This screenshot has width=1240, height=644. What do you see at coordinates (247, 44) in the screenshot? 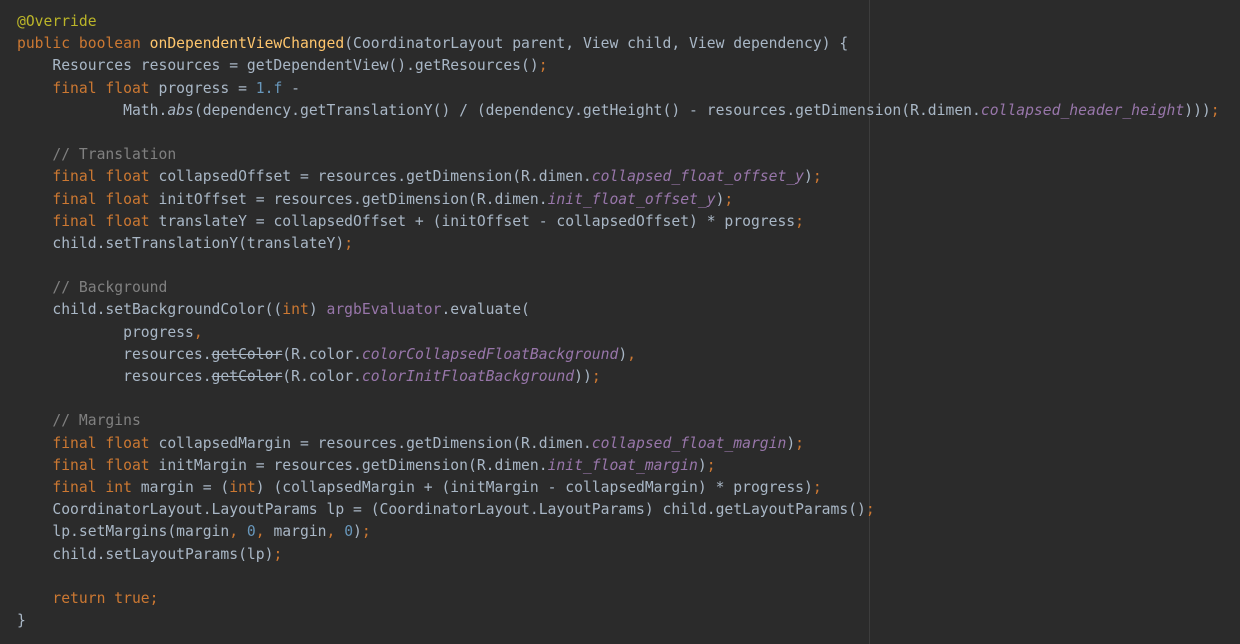
I see `code-token: onDependentViewChanged` at bounding box center [247, 44].